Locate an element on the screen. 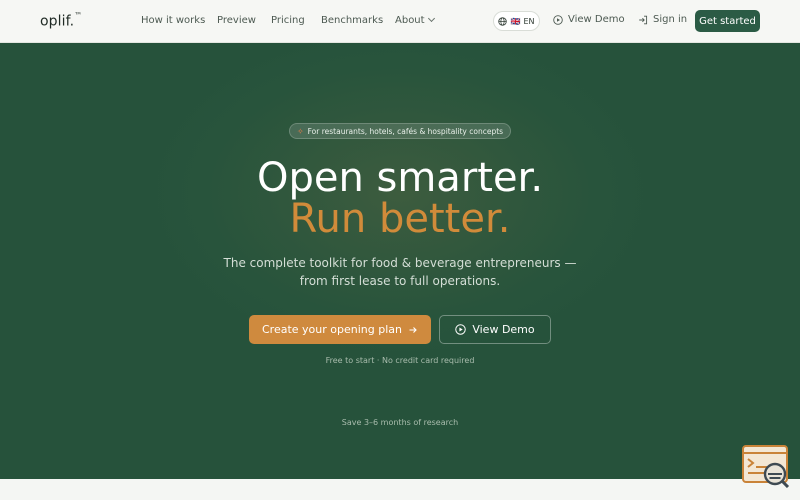 The height and width of the screenshot is (500, 800). create-plan-label: Create your opening plan is located at coordinates (332, 329).